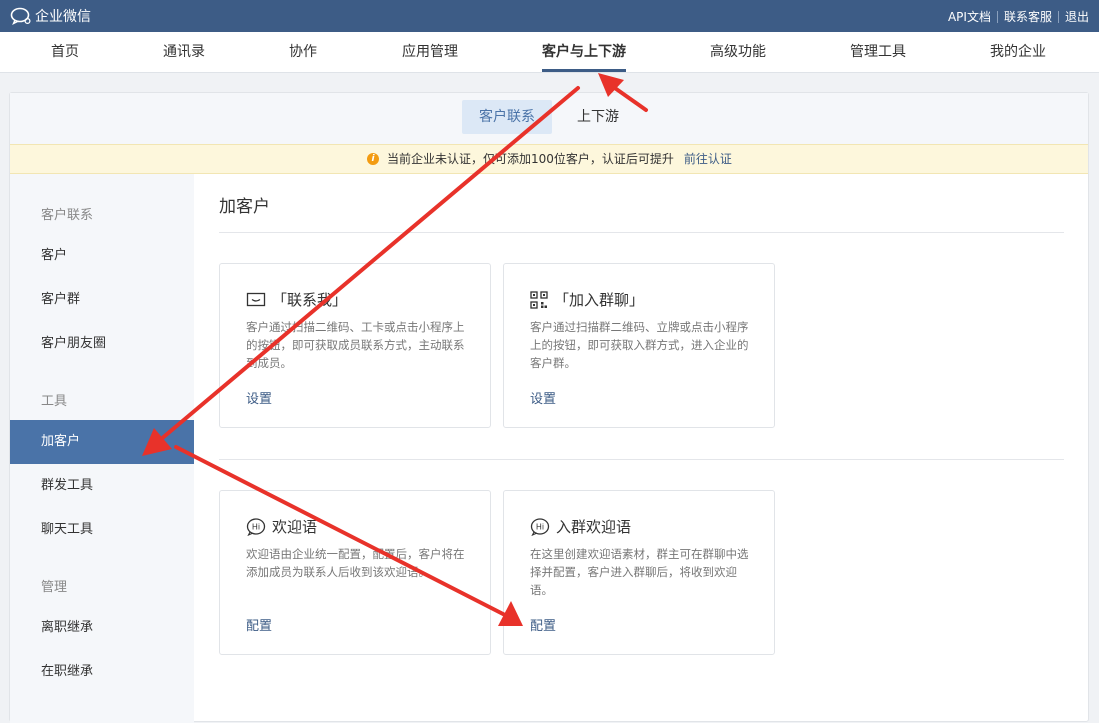 This screenshot has height=723, width=1099. Describe the element at coordinates (594, 527) in the screenshot. I see `card-title: 入群欢迎语` at that location.